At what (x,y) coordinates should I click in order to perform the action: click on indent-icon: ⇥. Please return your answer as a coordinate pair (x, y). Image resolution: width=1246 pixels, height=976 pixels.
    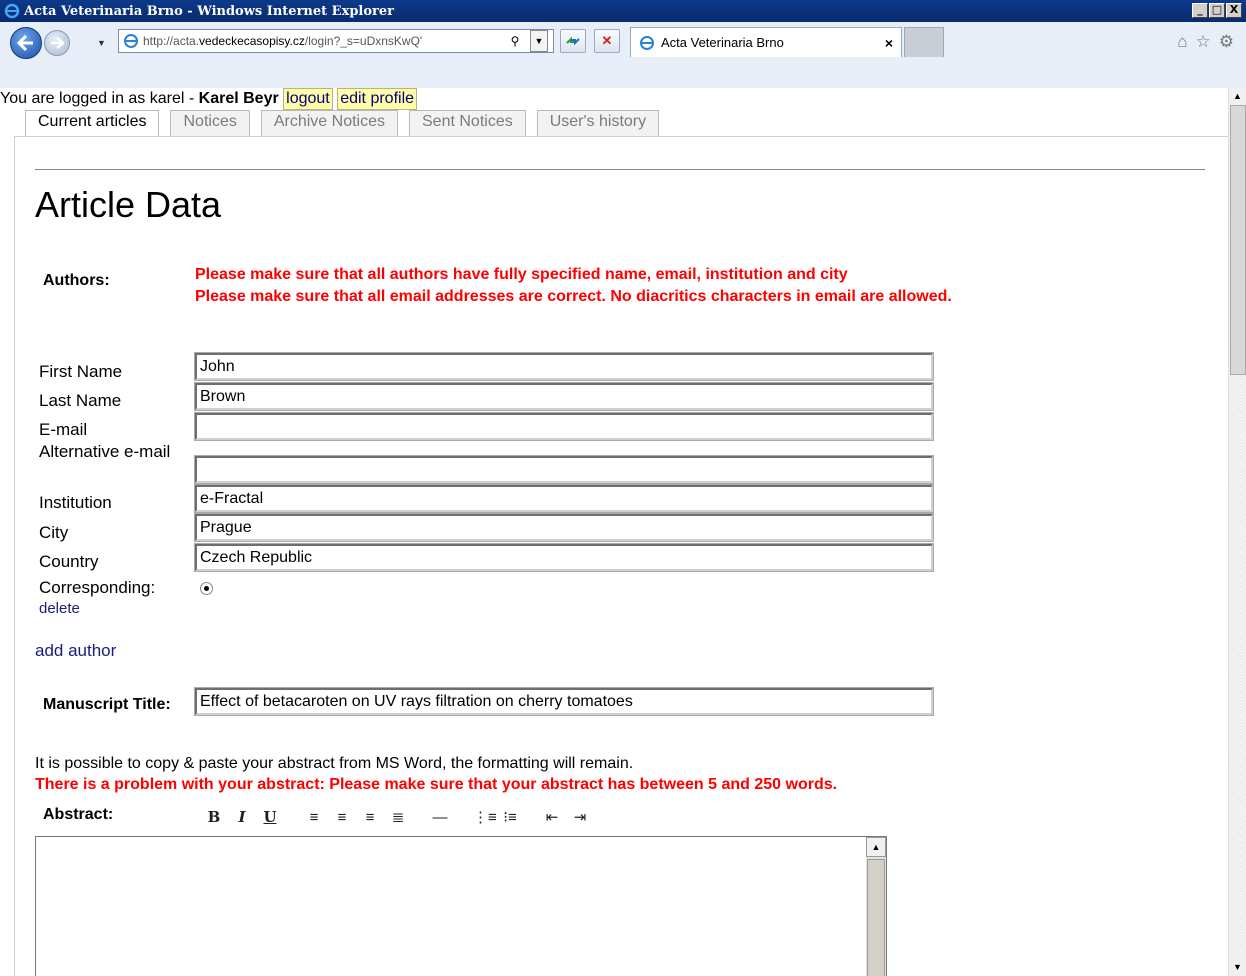
    Looking at the image, I should click on (580, 817).